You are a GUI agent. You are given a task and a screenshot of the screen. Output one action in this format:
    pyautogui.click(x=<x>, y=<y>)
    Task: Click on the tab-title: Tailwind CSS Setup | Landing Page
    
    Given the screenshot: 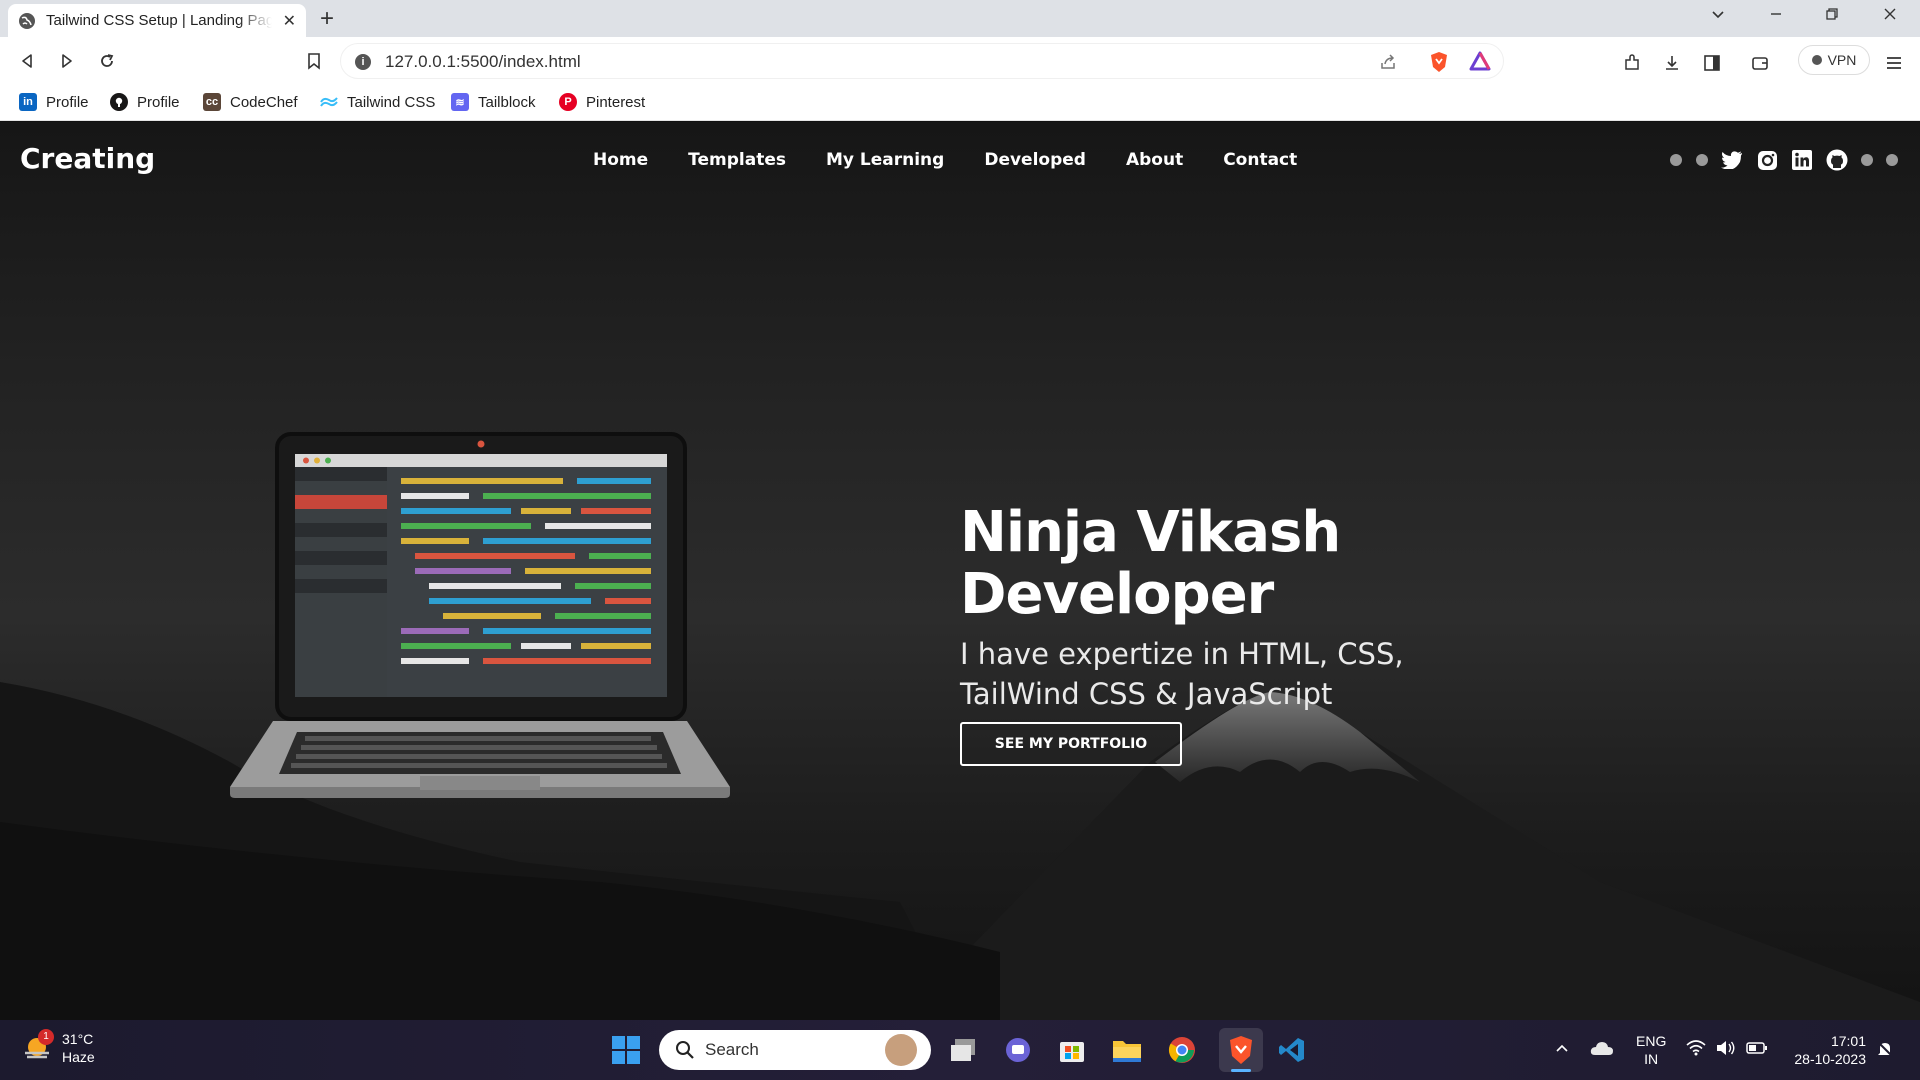 What is the action you would take?
    pyautogui.click(x=159, y=20)
    